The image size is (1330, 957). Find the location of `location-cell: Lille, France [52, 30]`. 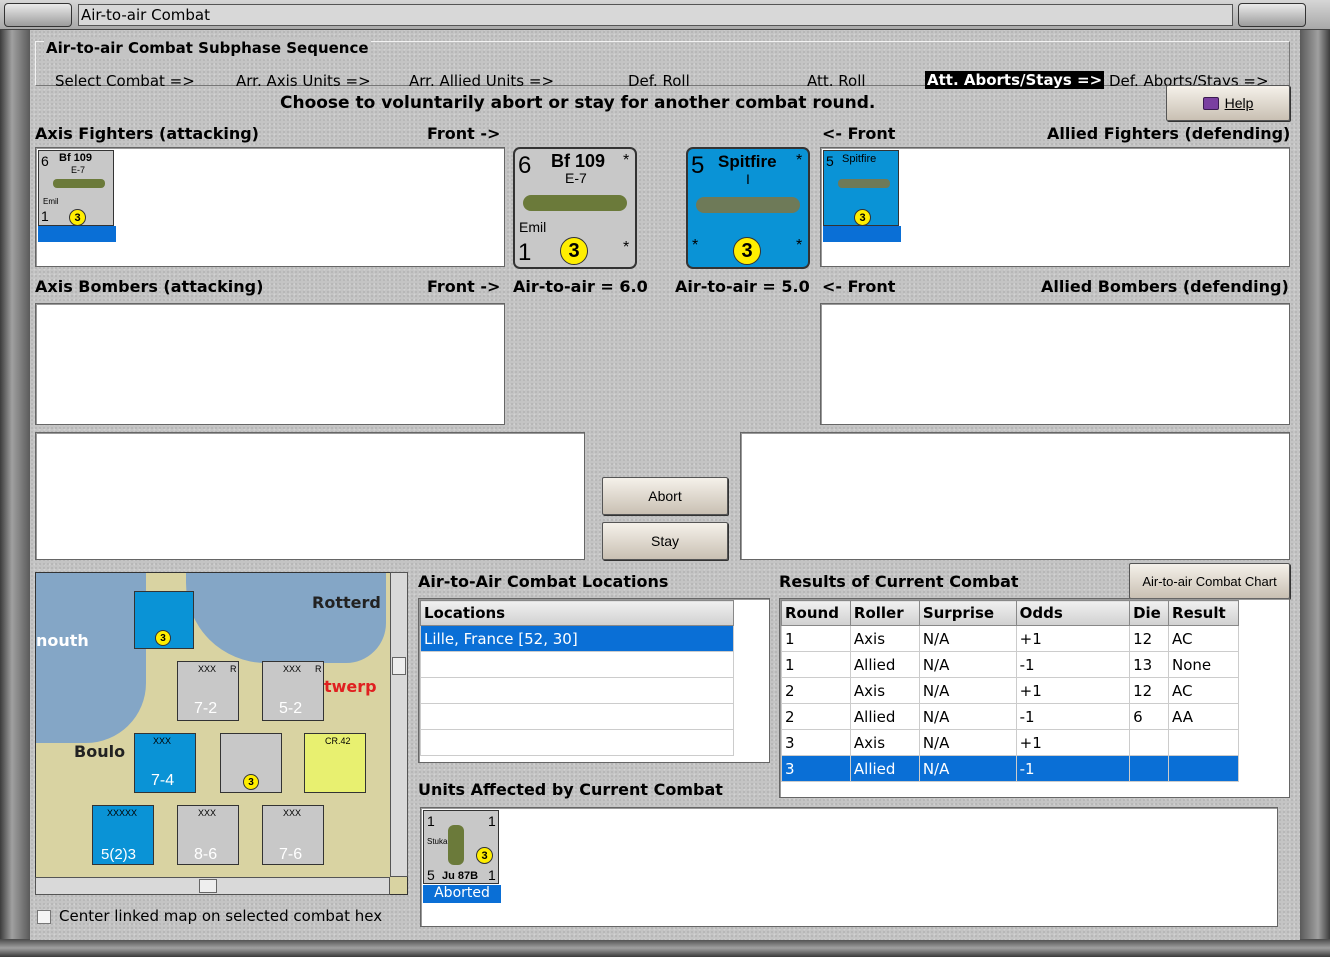

location-cell: Lille, France [52, 30] is located at coordinates (577, 638).